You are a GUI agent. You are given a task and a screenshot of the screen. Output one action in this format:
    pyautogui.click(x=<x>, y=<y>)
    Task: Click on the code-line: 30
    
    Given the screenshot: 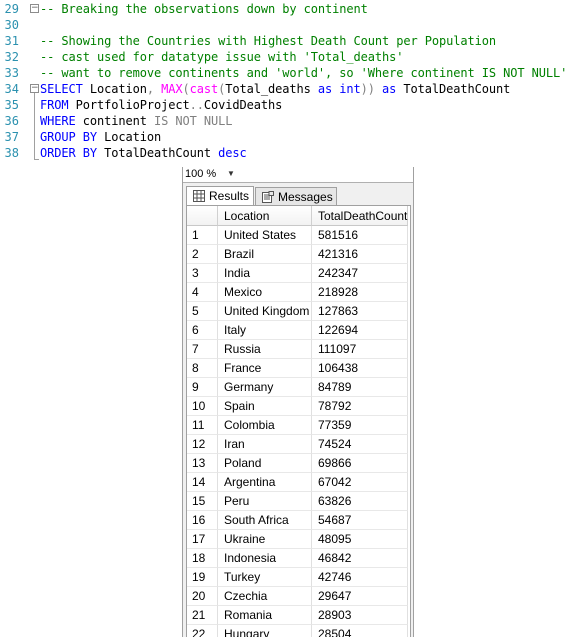 What is the action you would take?
    pyautogui.click(x=285, y=25)
    